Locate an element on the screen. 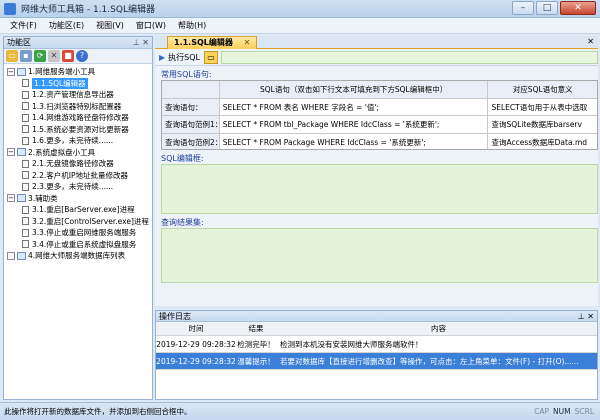 The width and height of the screenshot is (600, 420). panel-close-icon: ✕ is located at coordinates (590, 41).